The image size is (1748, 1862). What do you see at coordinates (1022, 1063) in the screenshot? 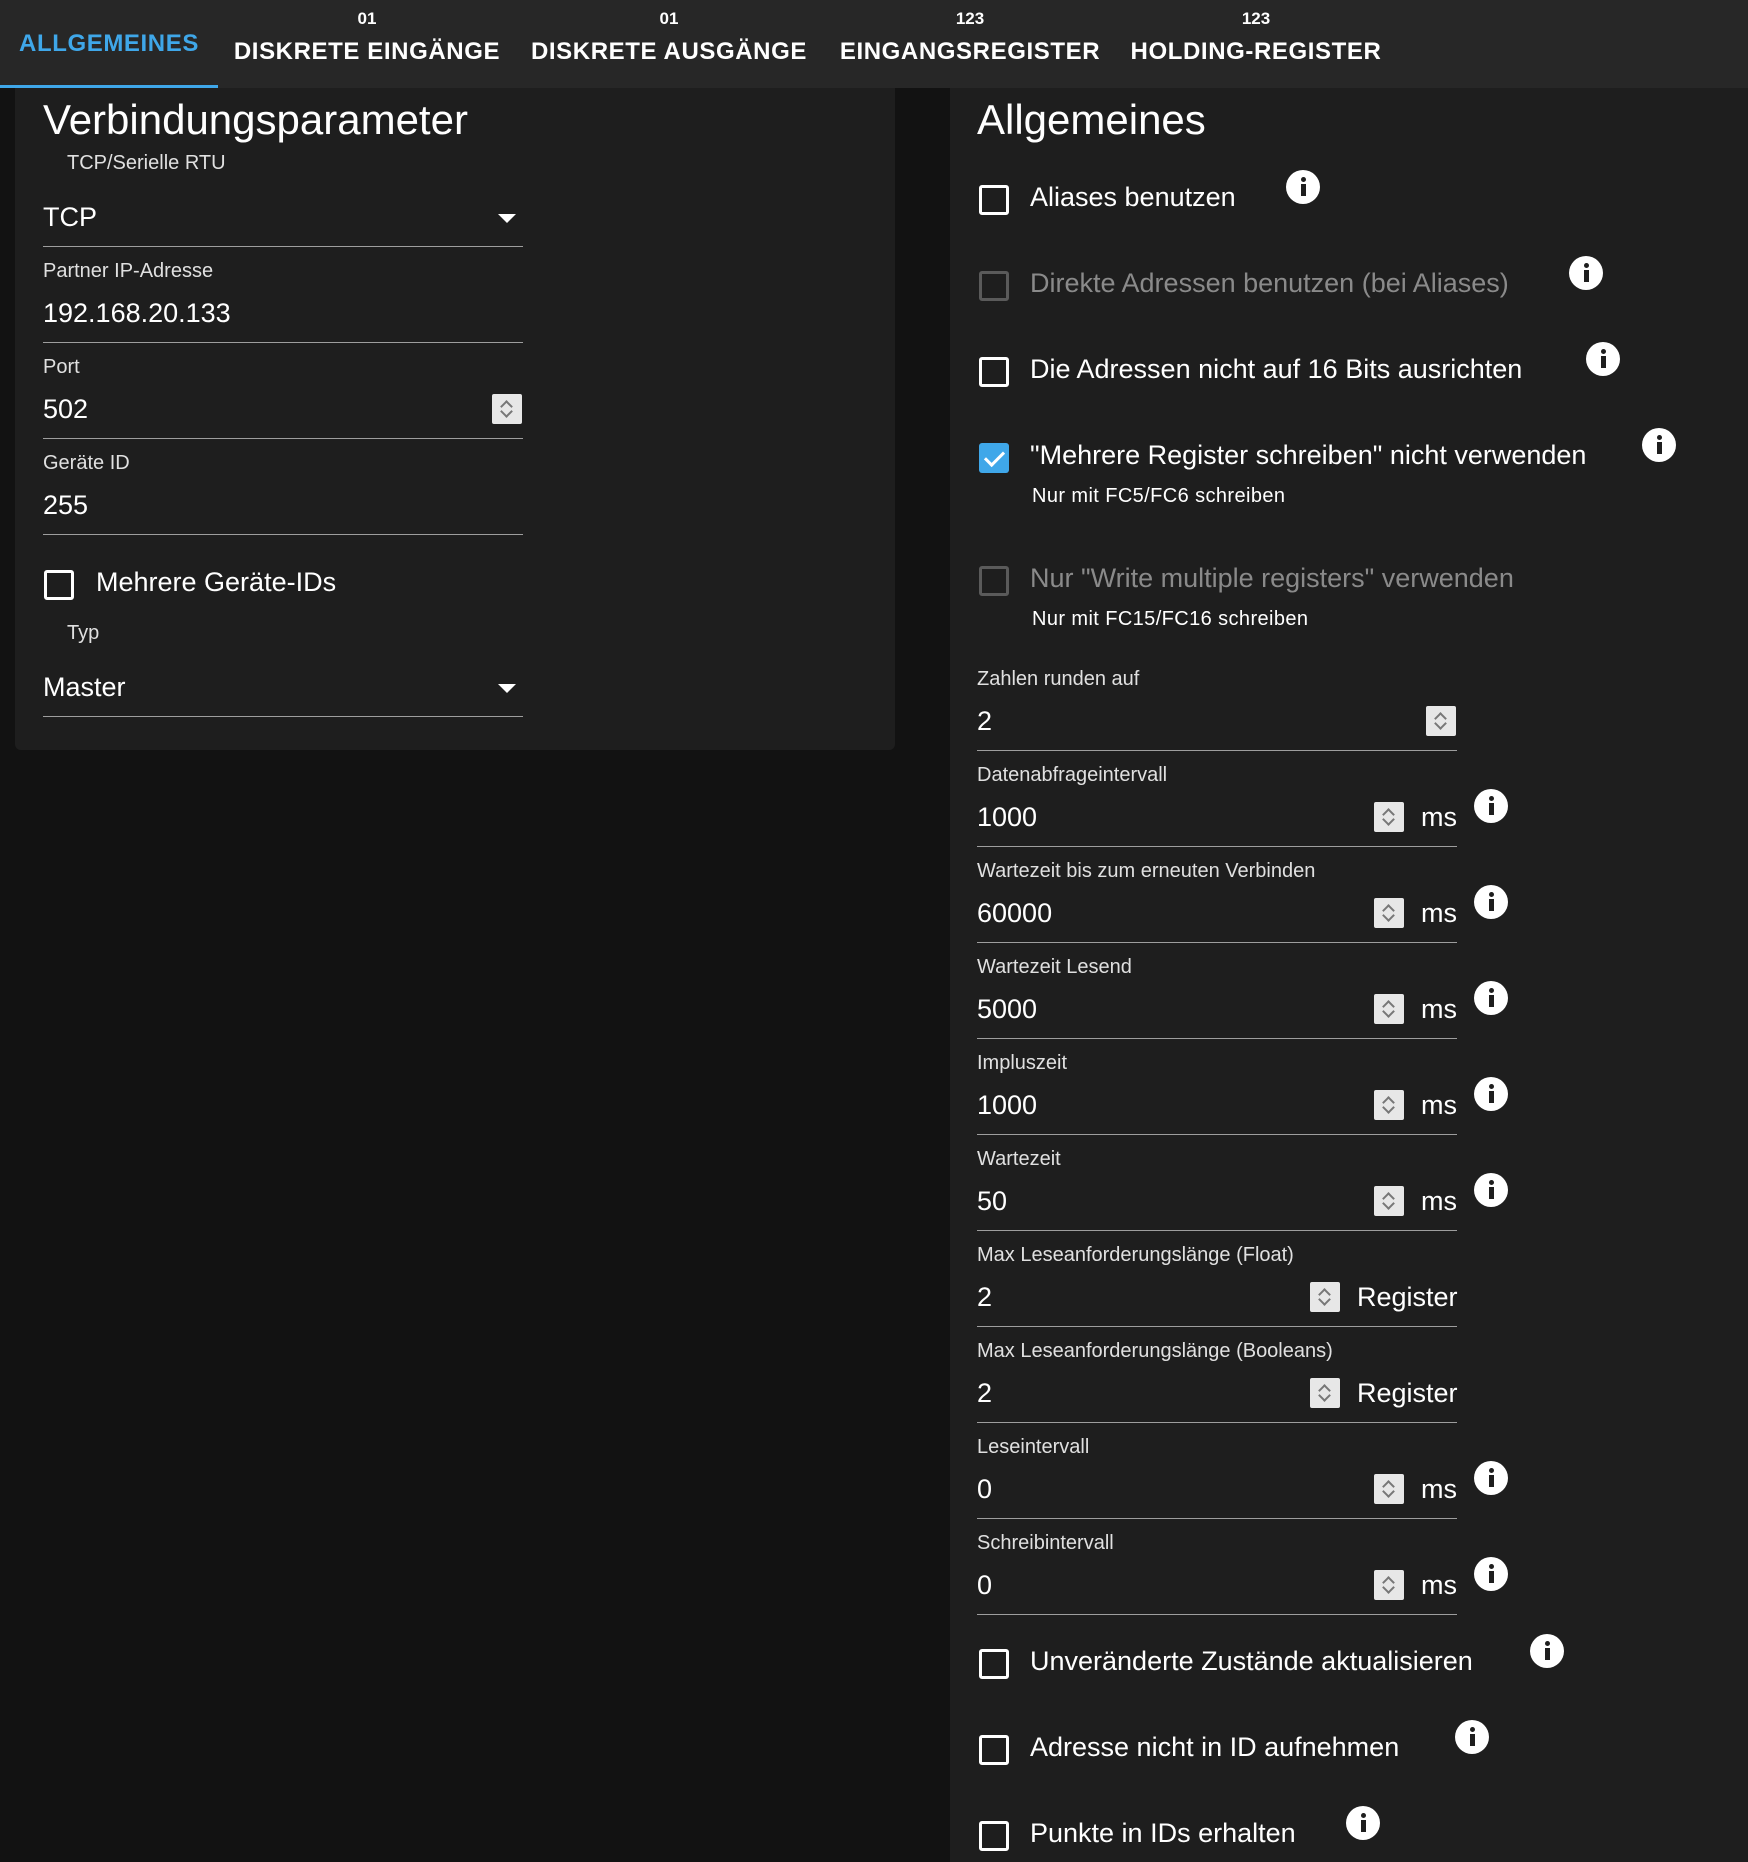
I see `pulse-label: Impluszeit` at bounding box center [1022, 1063].